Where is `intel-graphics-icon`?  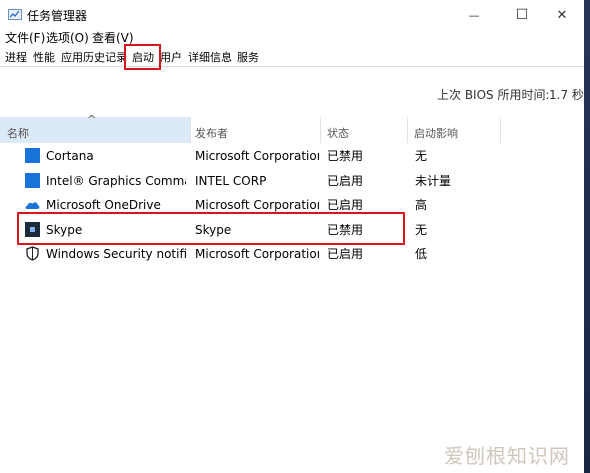 intel-graphics-icon is located at coordinates (32, 180).